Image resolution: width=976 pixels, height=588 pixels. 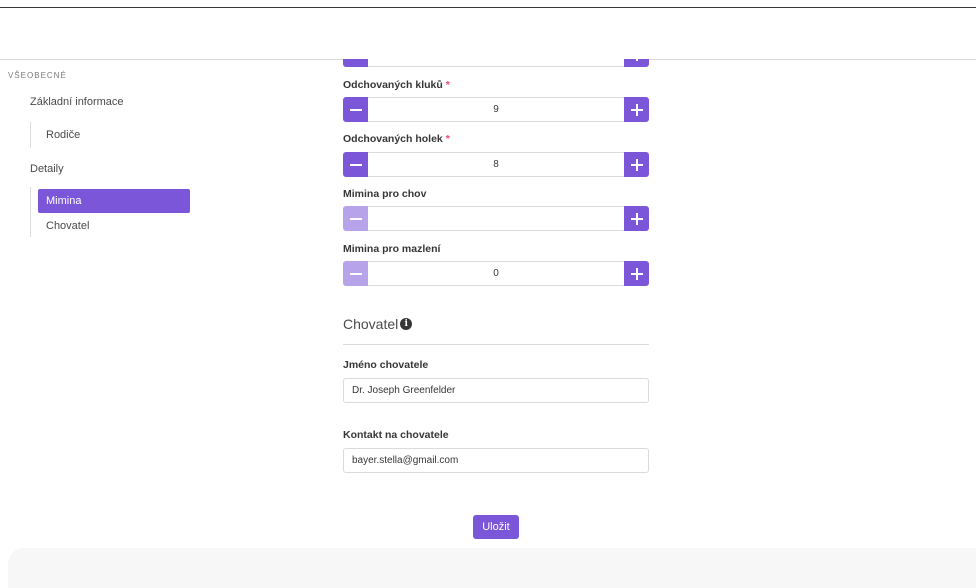 I want to click on girls-increment-button, so click(x=636, y=164).